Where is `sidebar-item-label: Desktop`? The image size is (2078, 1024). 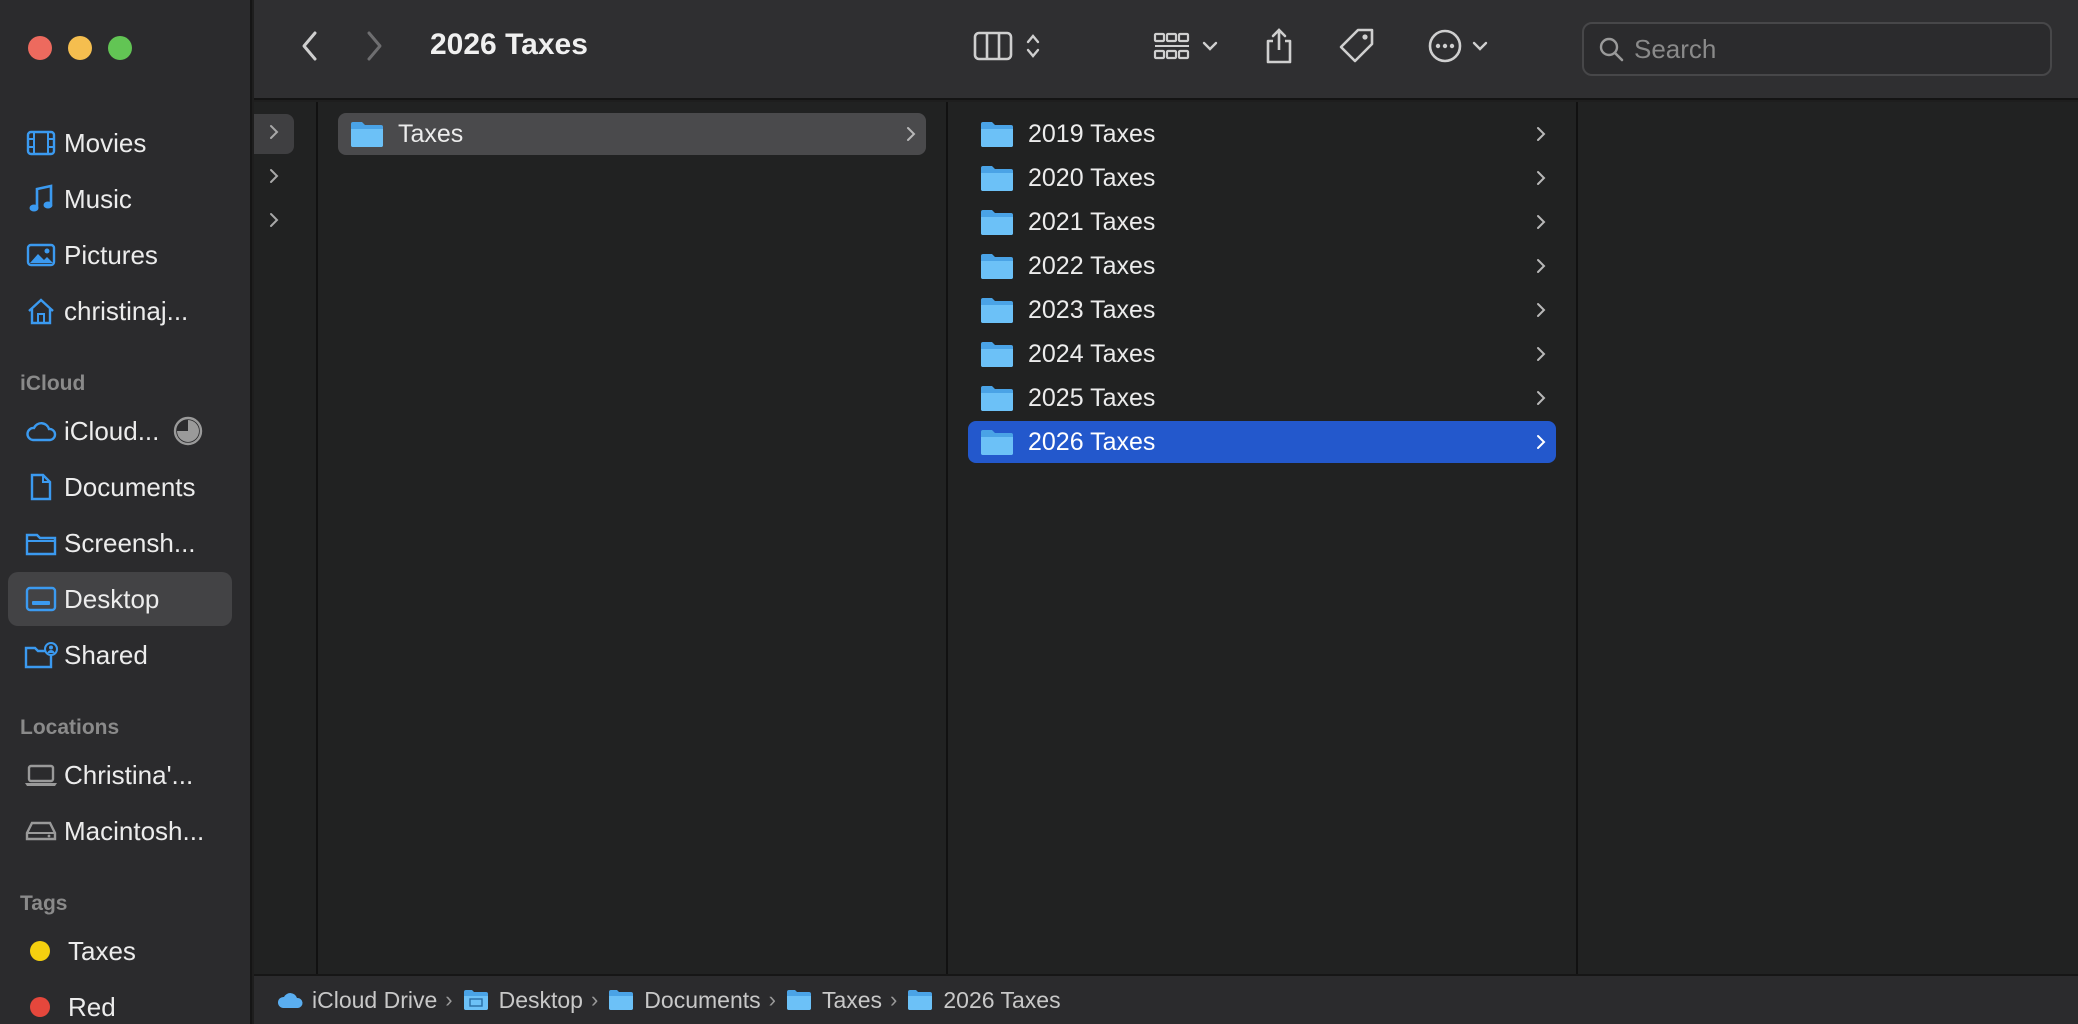 sidebar-item-label: Desktop is located at coordinates (112, 598).